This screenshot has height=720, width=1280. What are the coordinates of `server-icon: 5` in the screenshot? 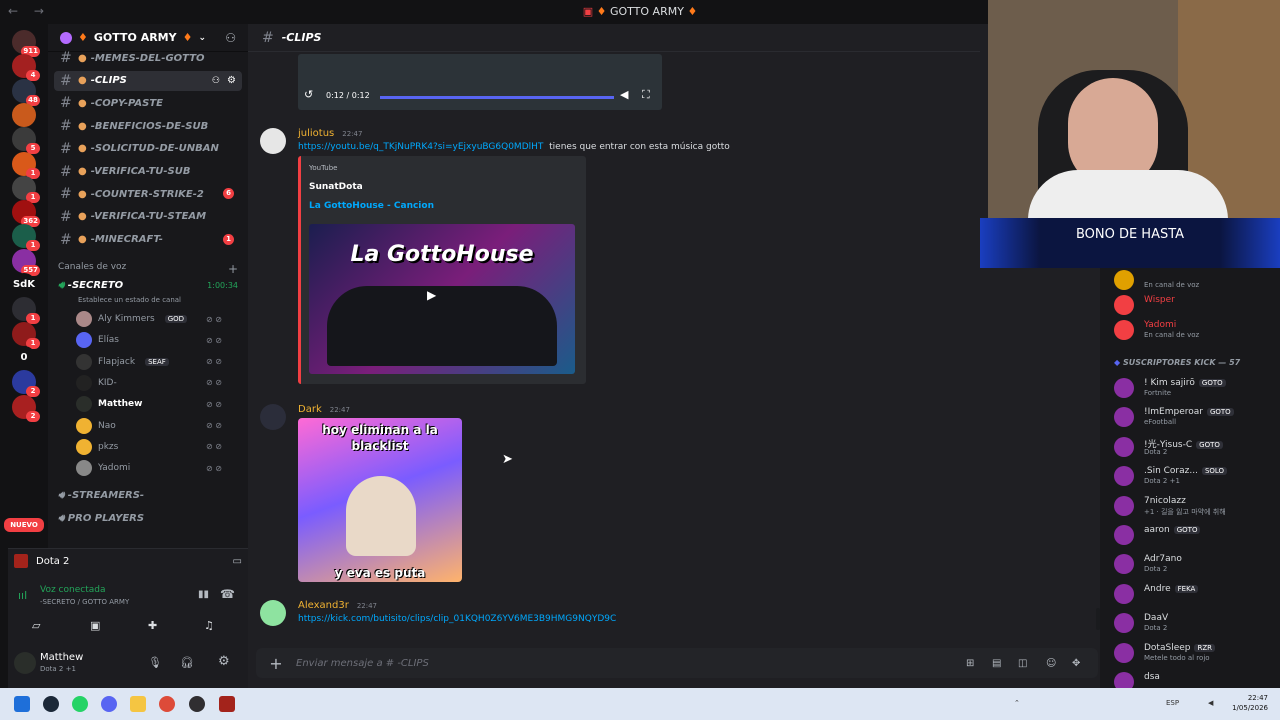 It's located at (26, 141).